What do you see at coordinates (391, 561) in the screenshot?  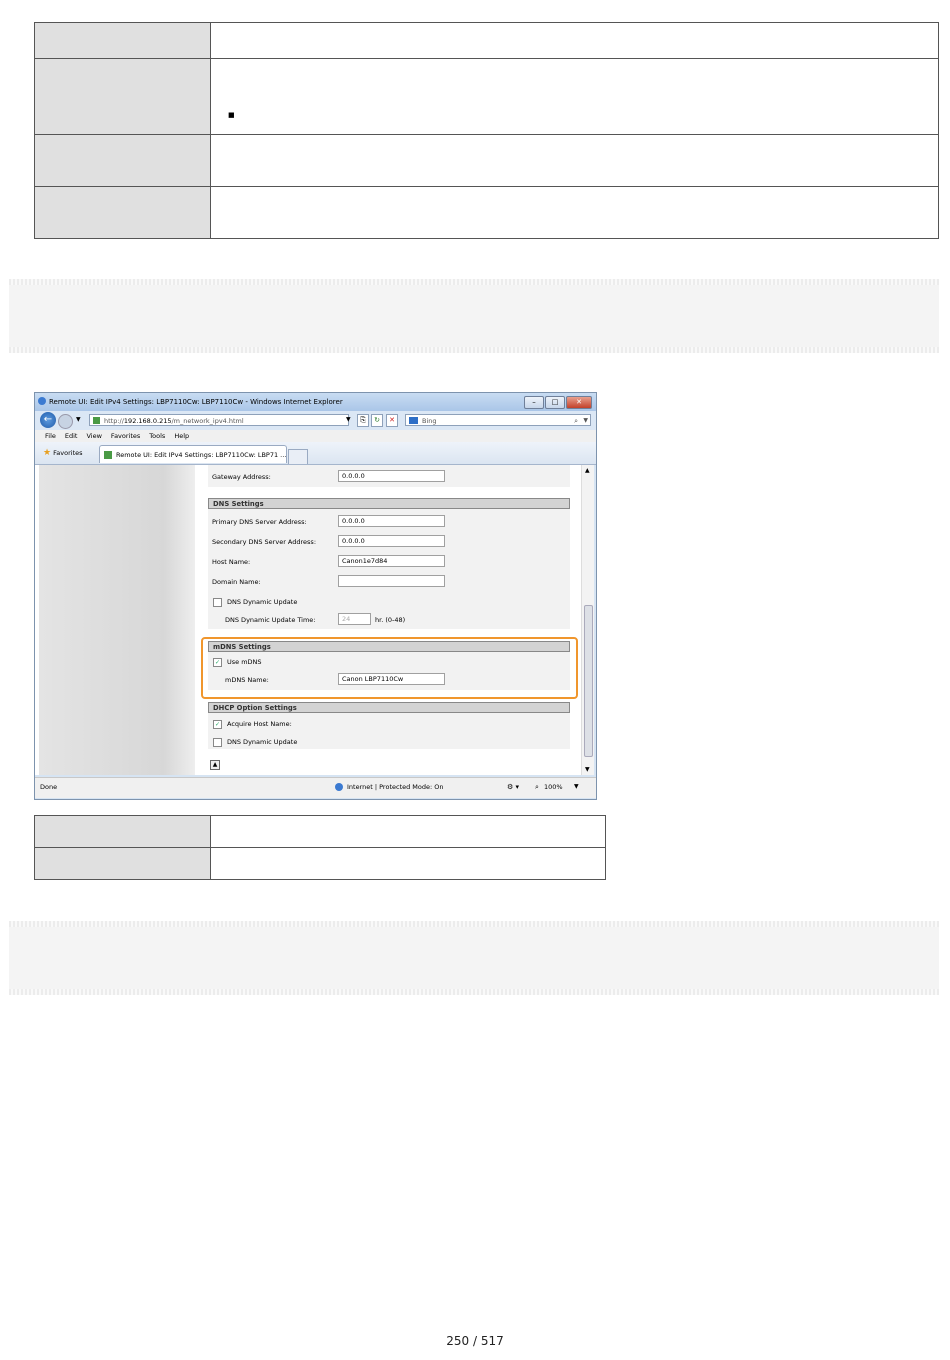 I see `host-name-input: Canon1e7d84` at bounding box center [391, 561].